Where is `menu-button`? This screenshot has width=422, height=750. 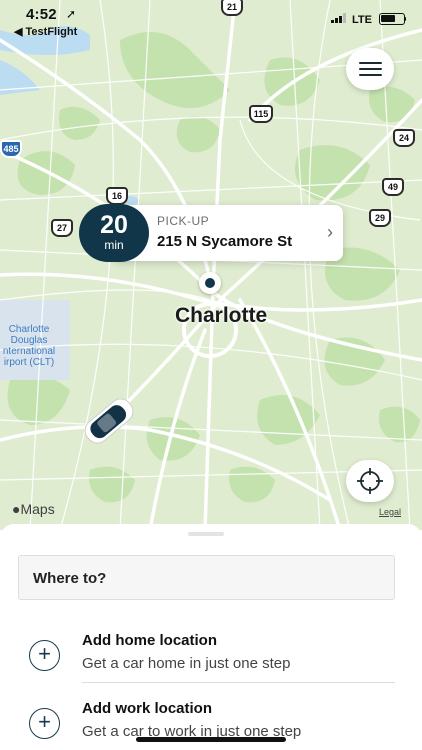
menu-button is located at coordinates (370, 69).